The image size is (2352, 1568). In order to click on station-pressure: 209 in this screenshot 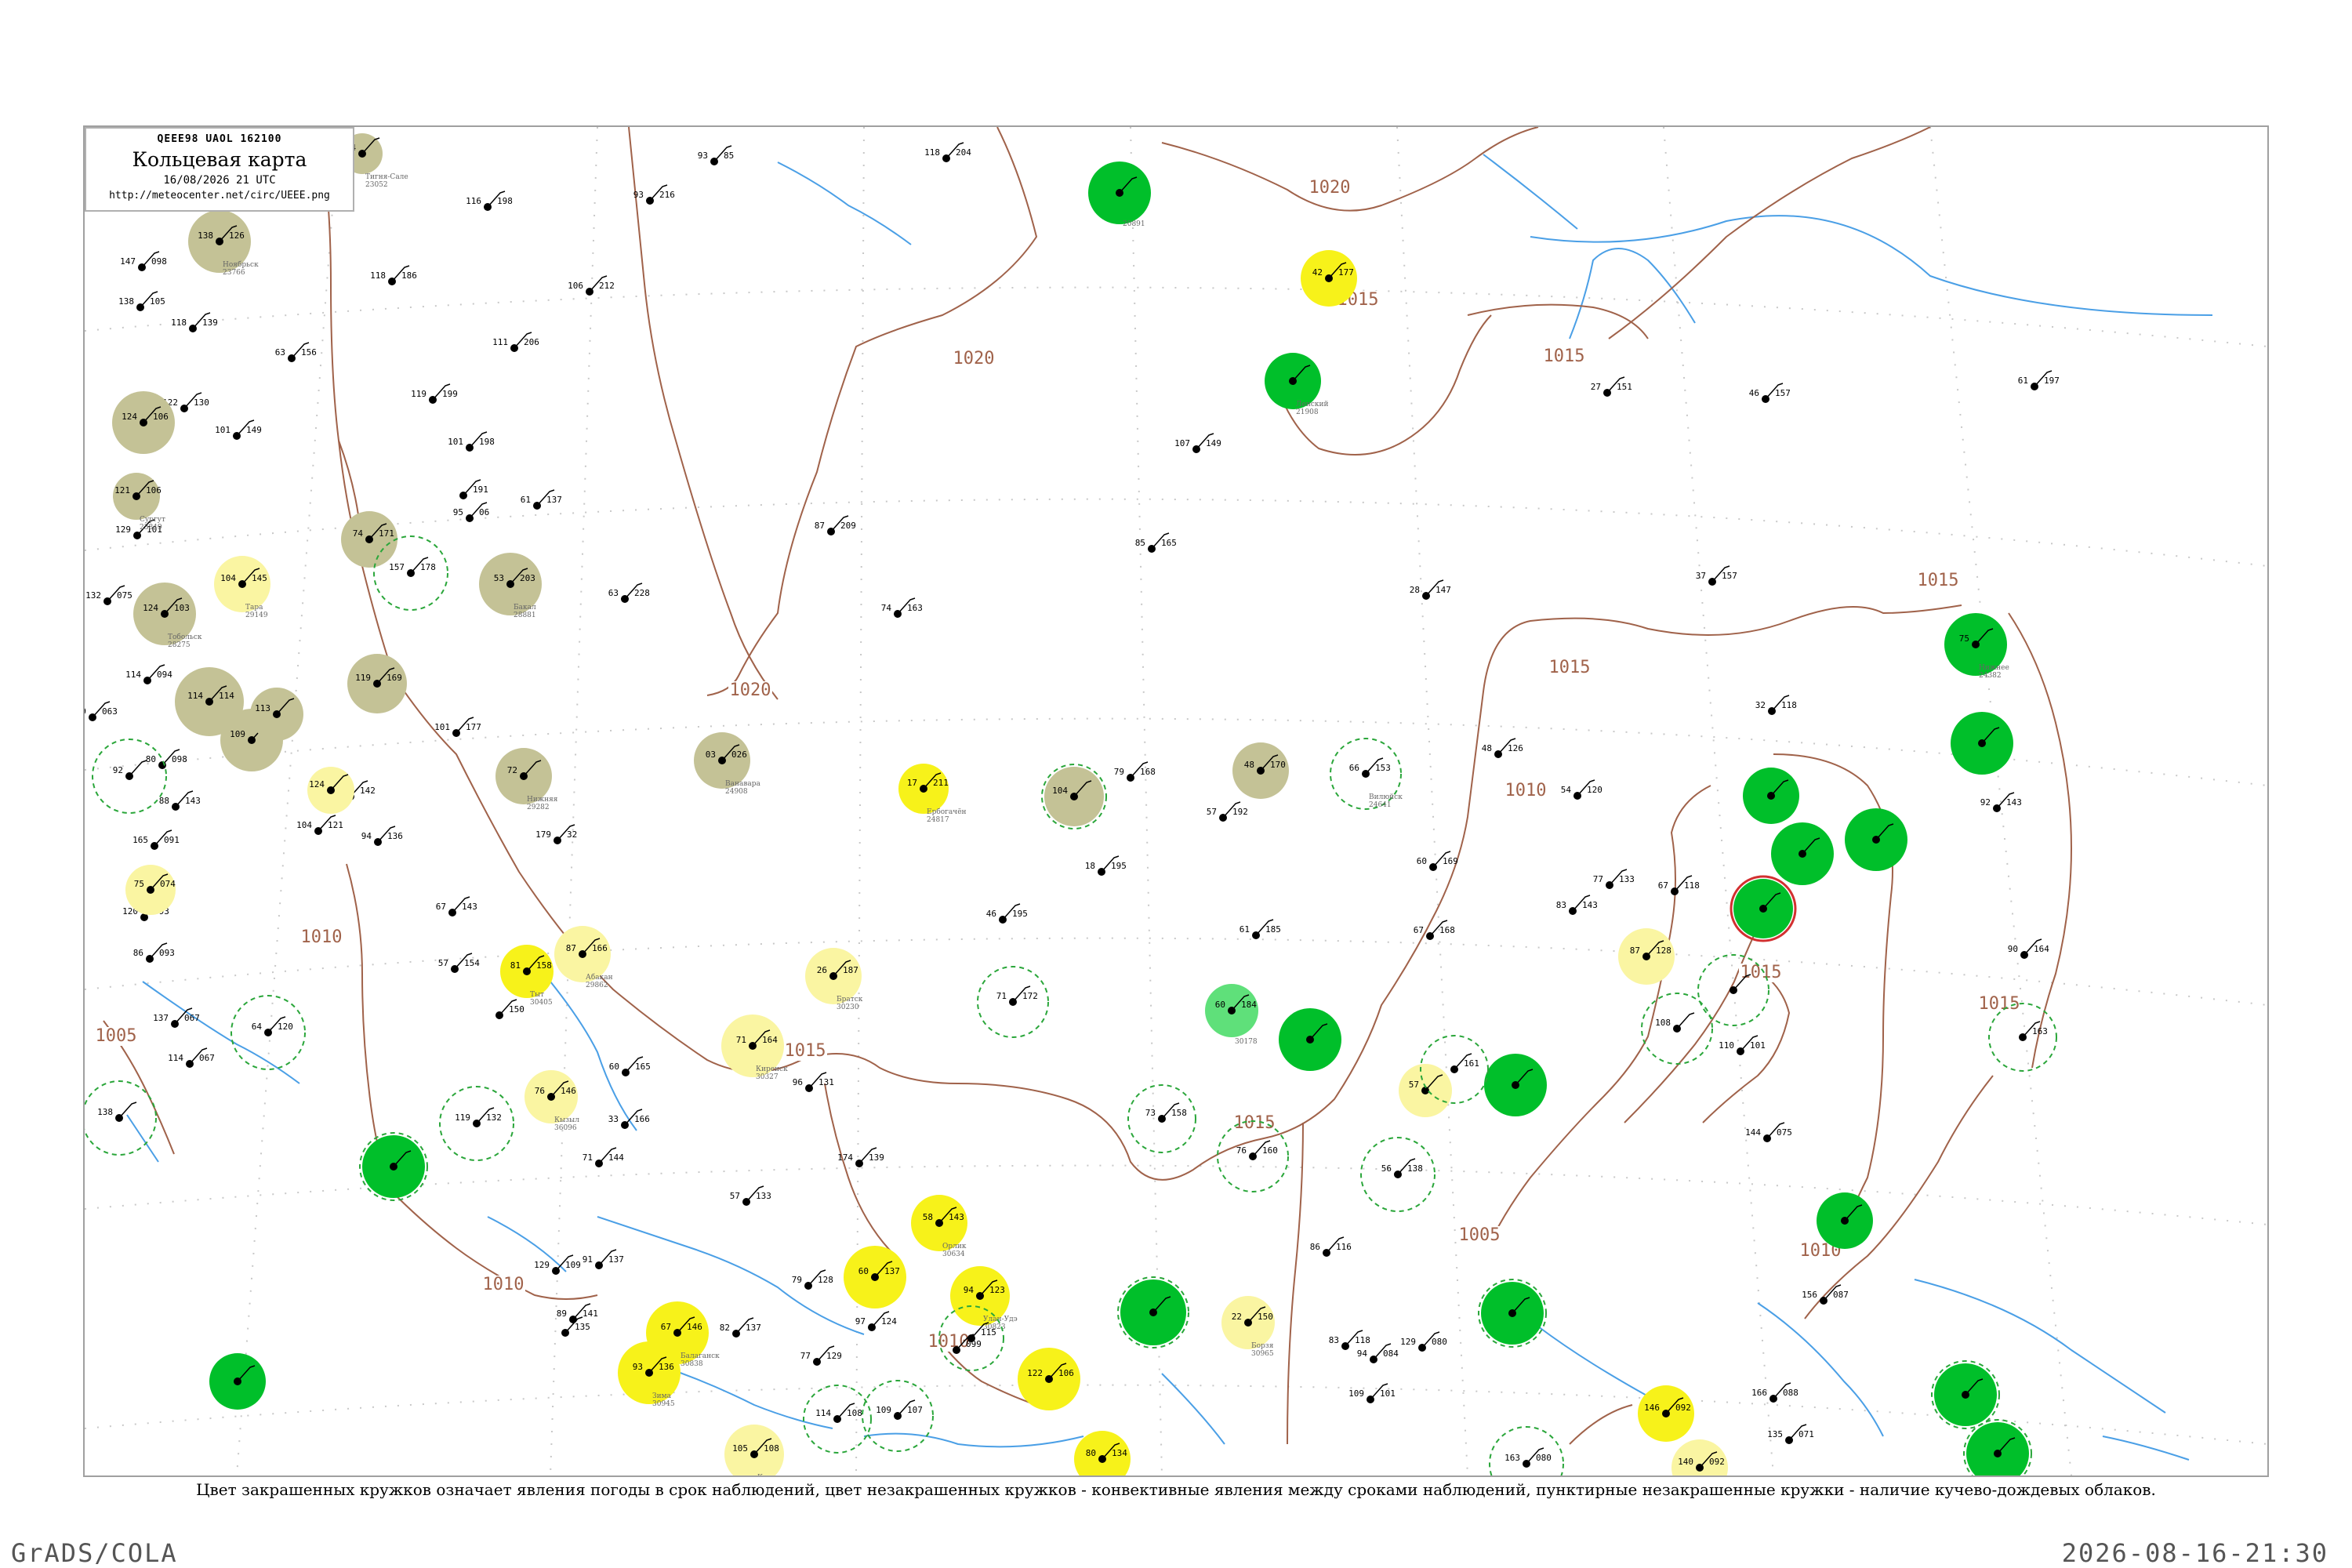, I will do `click(848, 526)`.